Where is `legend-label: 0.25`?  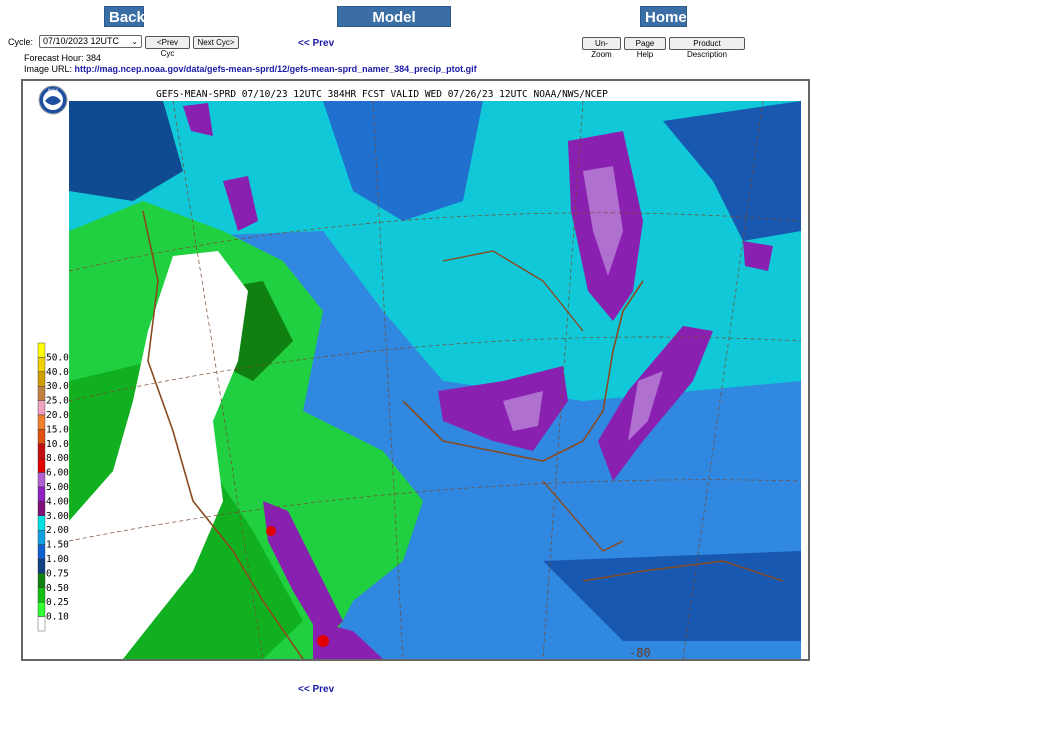 legend-label: 0.25 is located at coordinates (57, 602).